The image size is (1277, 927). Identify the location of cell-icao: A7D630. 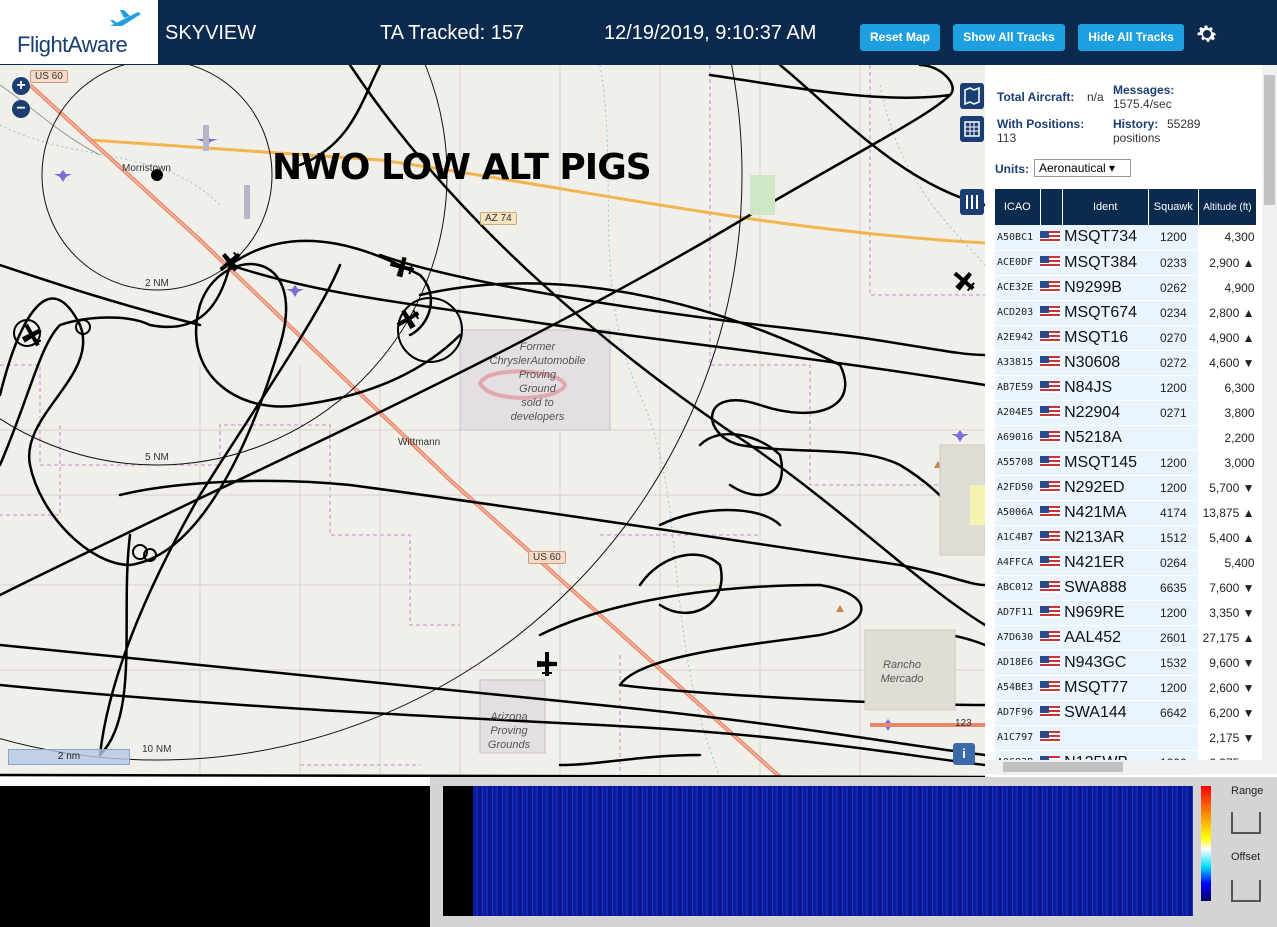
(1018, 638).